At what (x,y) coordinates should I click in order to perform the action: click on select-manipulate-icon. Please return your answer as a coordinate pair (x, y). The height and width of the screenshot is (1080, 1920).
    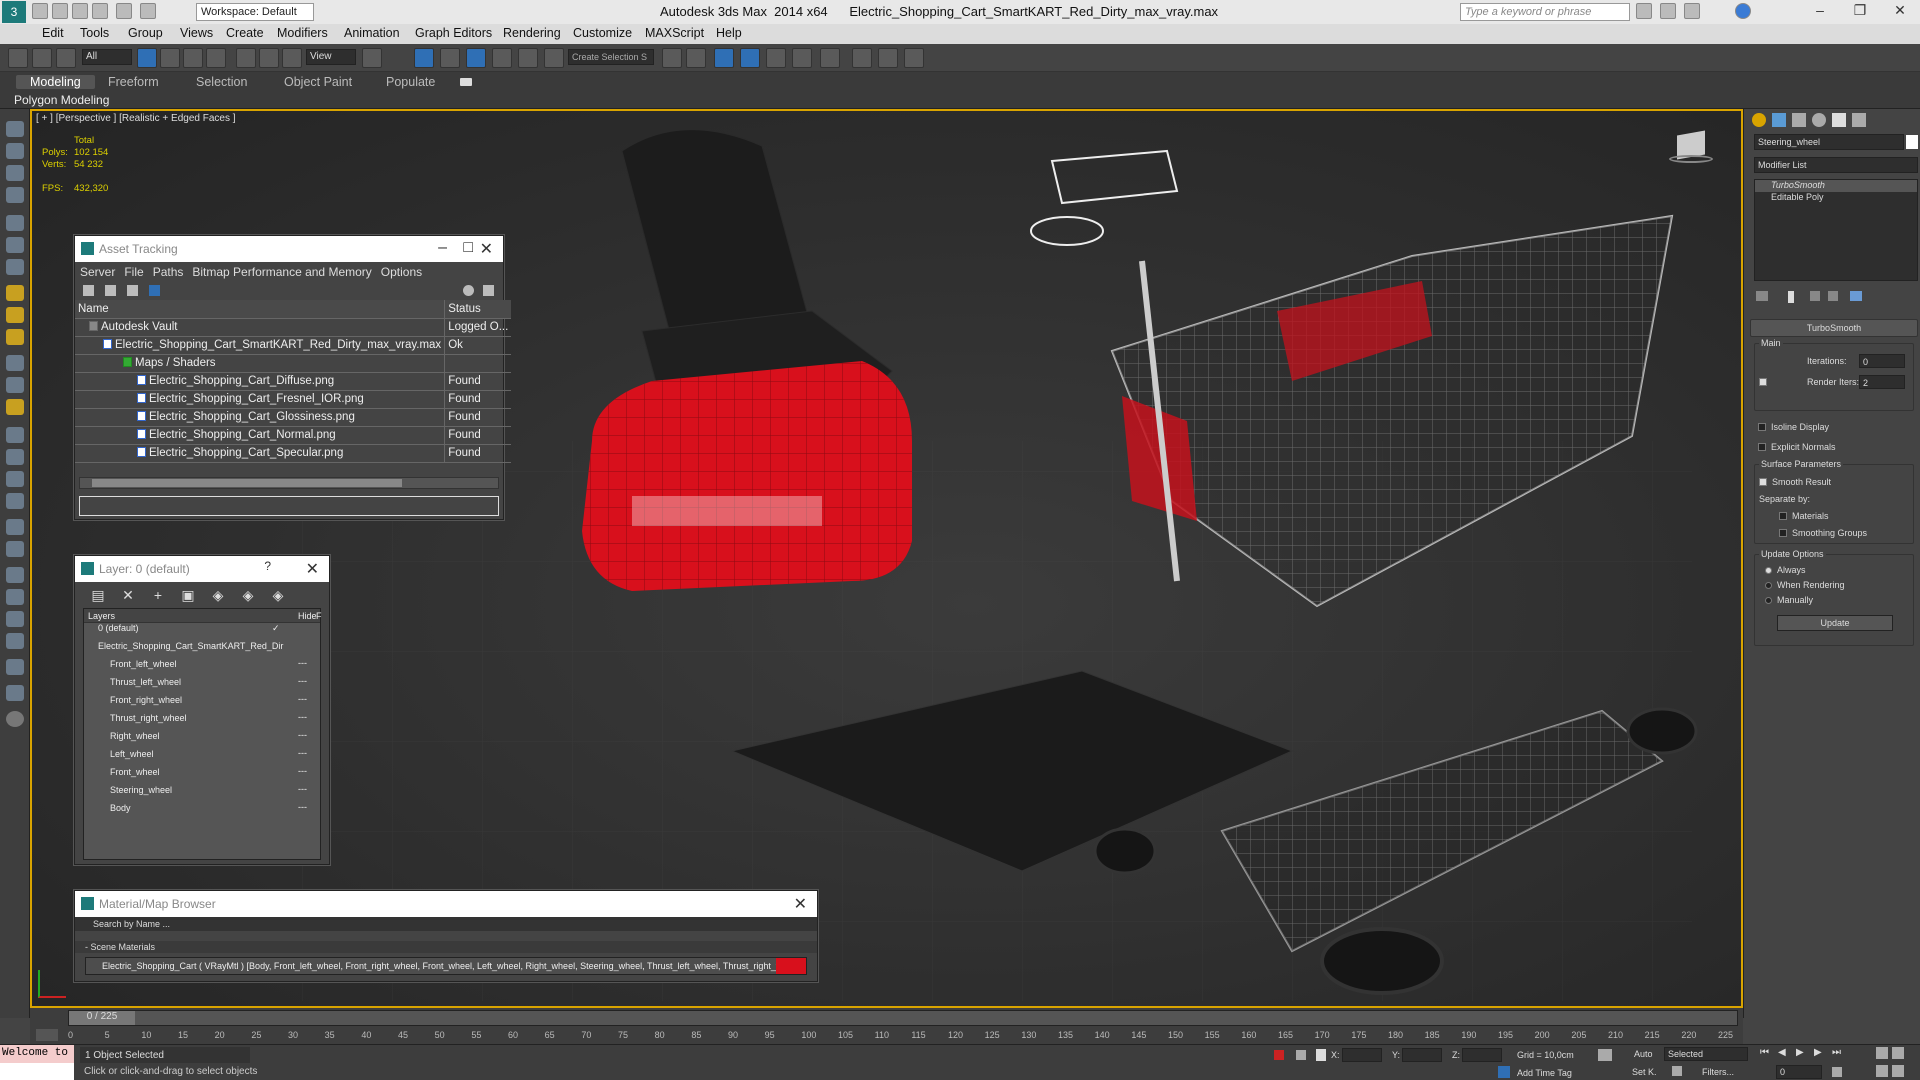
    Looking at the image, I should click on (424, 58).